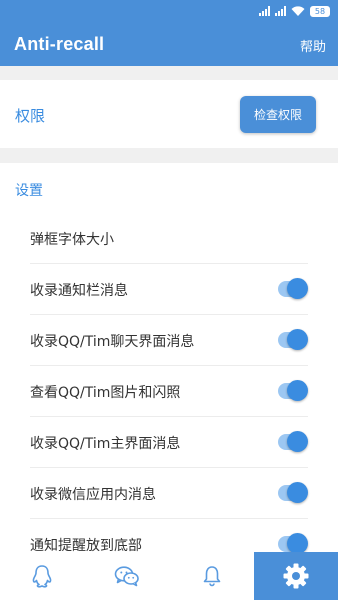 The width and height of the screenshot is (338, 600). Describe the element at coordinates (29, 191) in the screenshot. I see `settings-section-label: 设置` at that location.